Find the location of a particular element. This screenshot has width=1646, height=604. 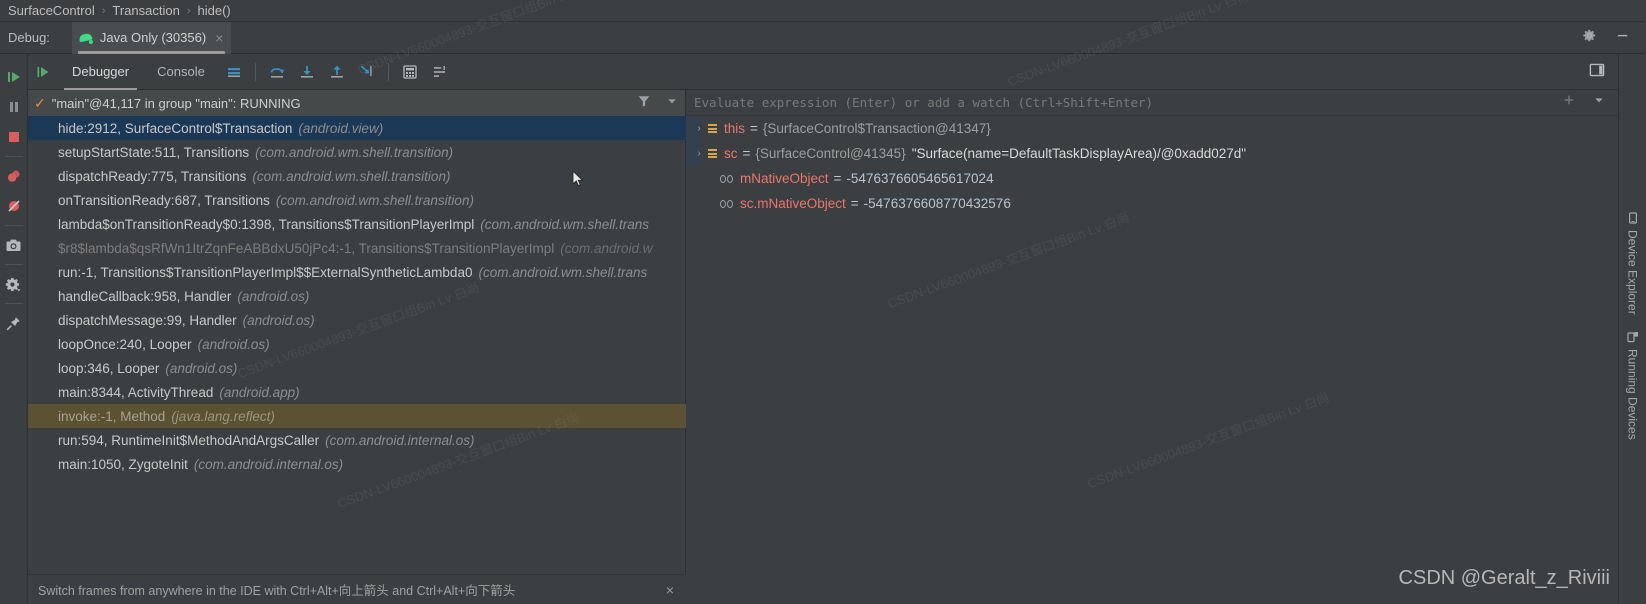

variable-row: › this = {SurfaceControl$Transaction@41347} is located at coordinates (1152, 128).